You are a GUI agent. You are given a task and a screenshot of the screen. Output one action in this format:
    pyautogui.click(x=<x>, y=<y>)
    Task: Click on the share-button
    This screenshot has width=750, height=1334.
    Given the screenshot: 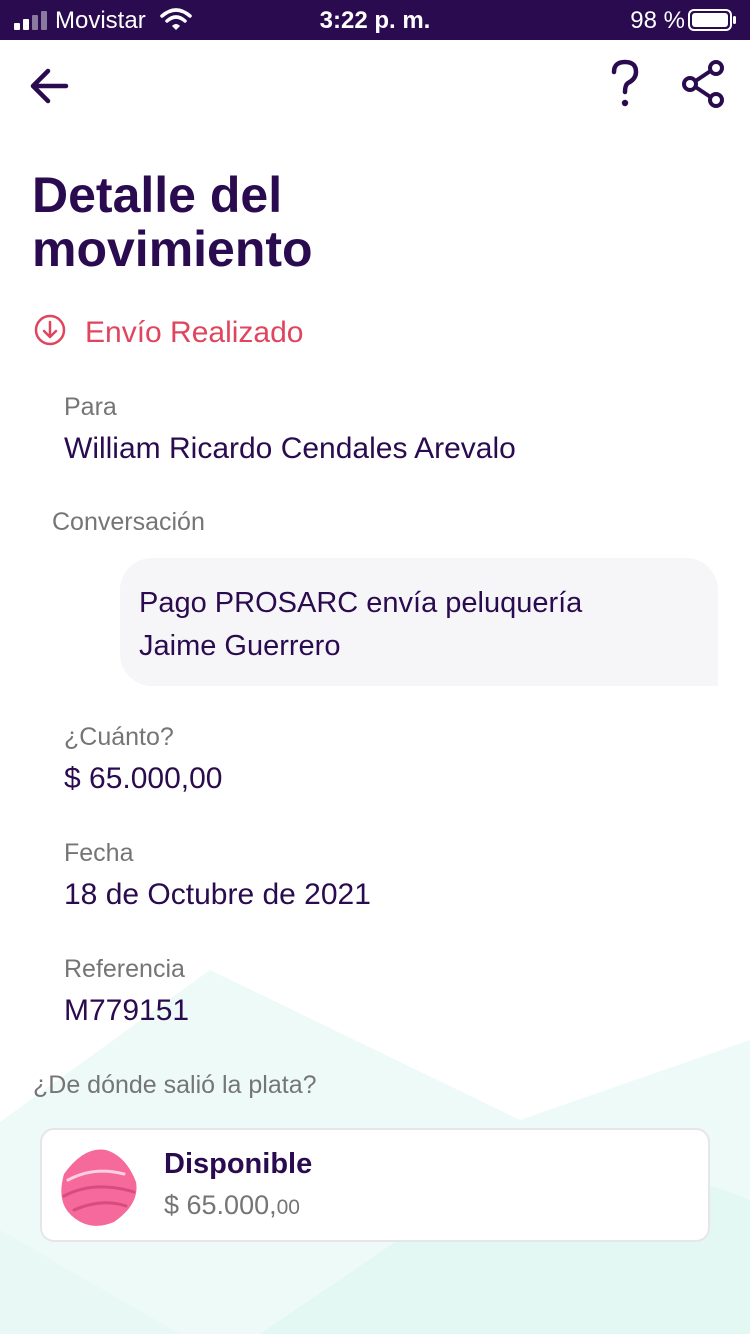 What is the action you would take?
    pyautogui.click(x=704, y=84)
    